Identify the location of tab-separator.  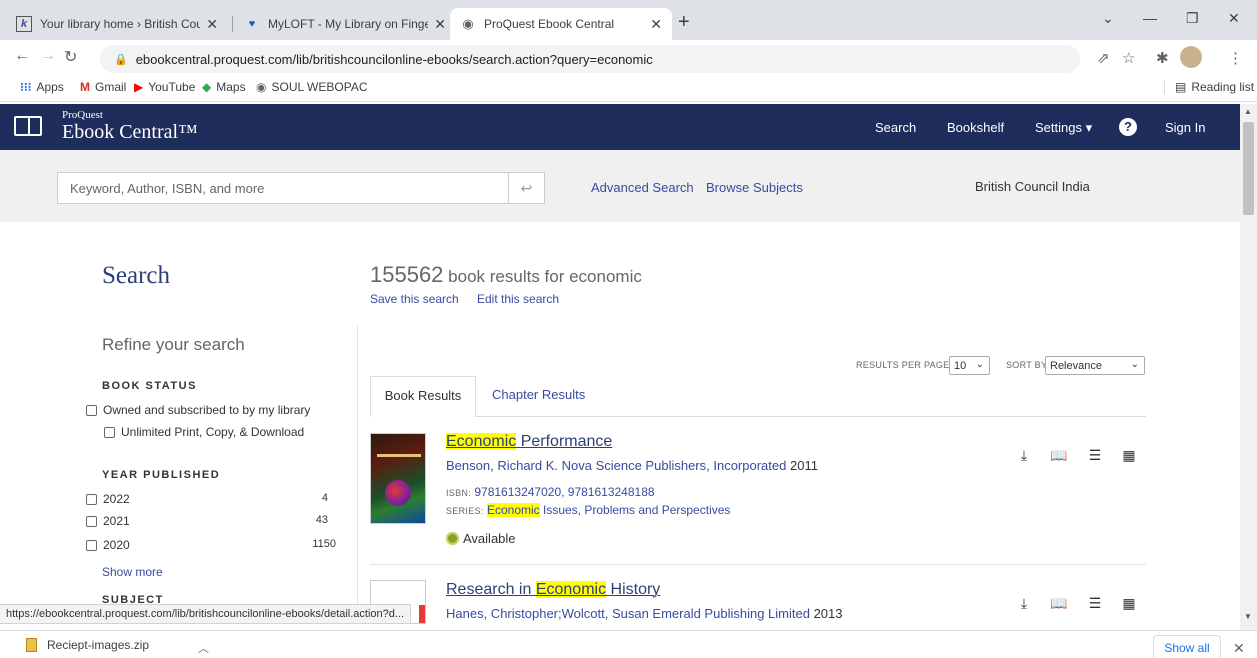
(232, 24).